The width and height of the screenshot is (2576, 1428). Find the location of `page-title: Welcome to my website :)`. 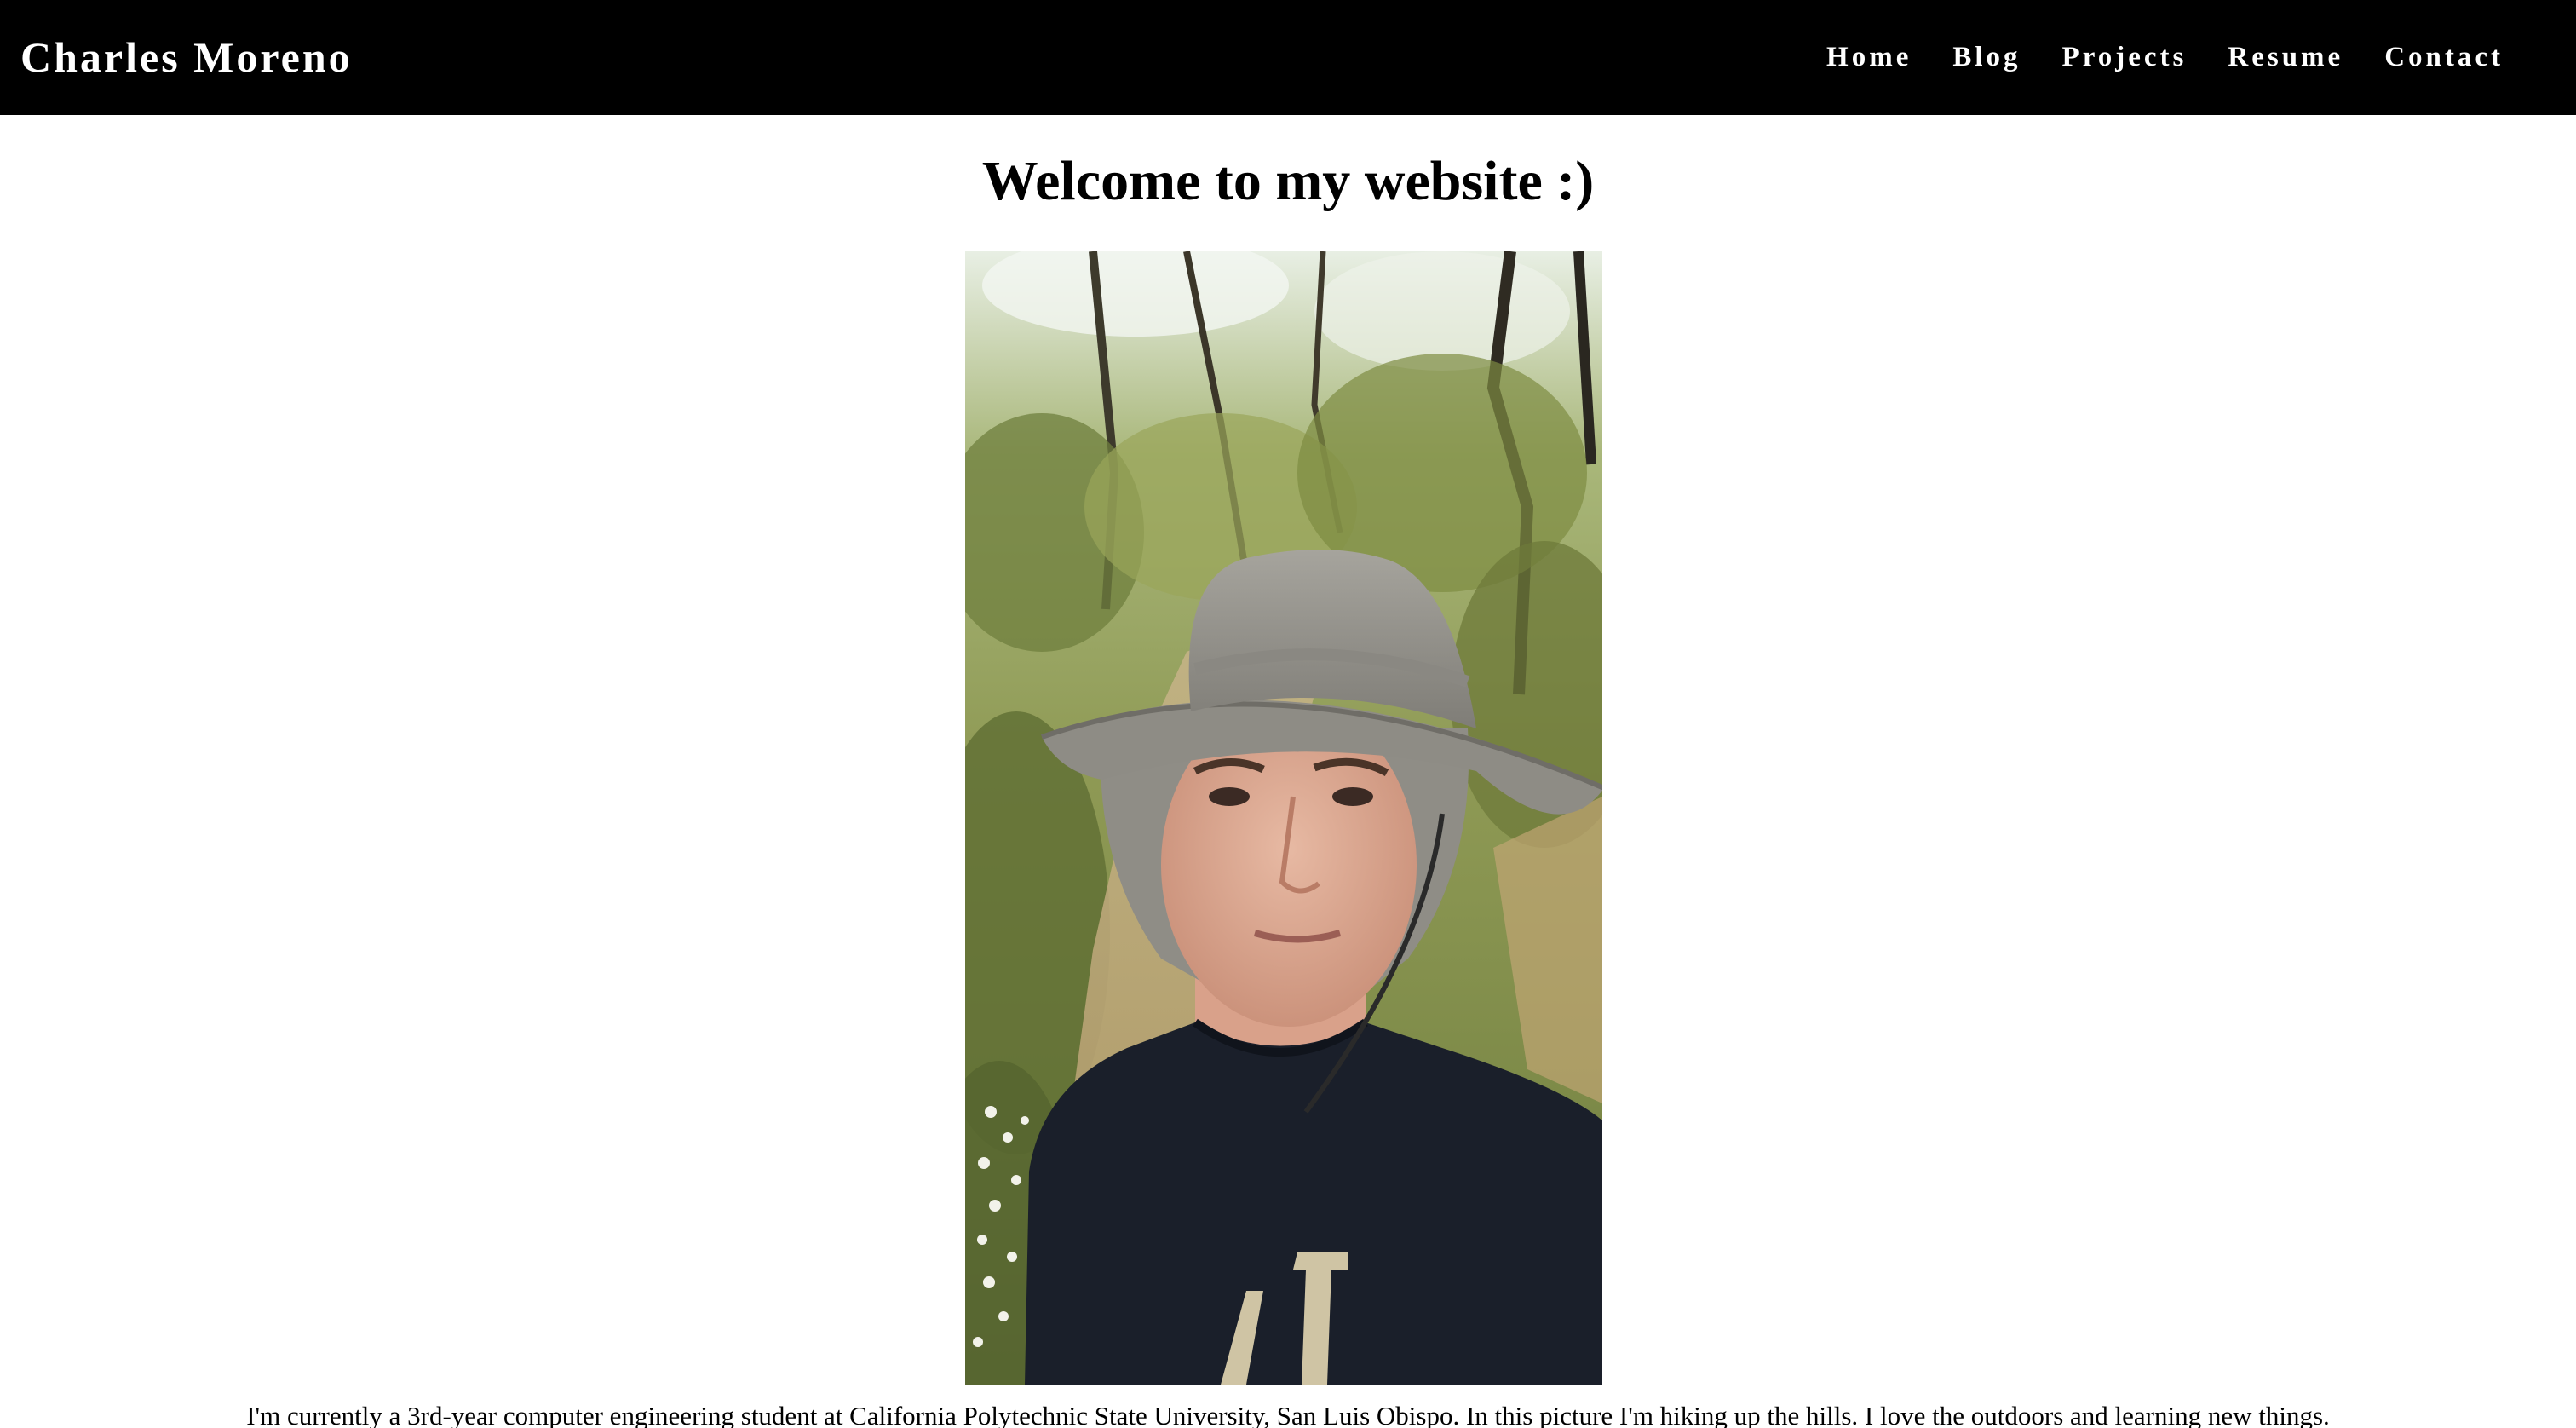

page-title: Welcome to my website :) is located at coordinates (1288, 181).